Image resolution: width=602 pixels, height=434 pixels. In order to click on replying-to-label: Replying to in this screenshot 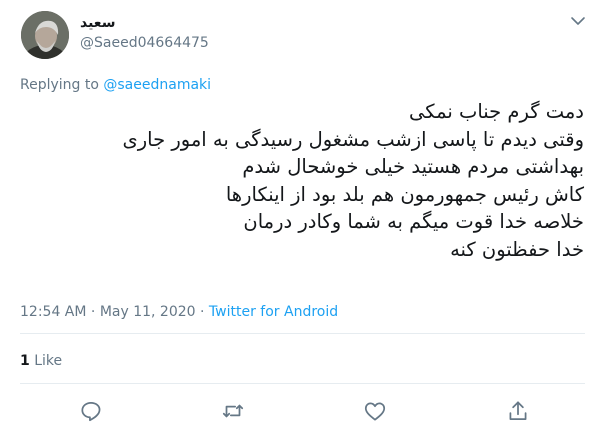, I will do `click(59, 85)`.